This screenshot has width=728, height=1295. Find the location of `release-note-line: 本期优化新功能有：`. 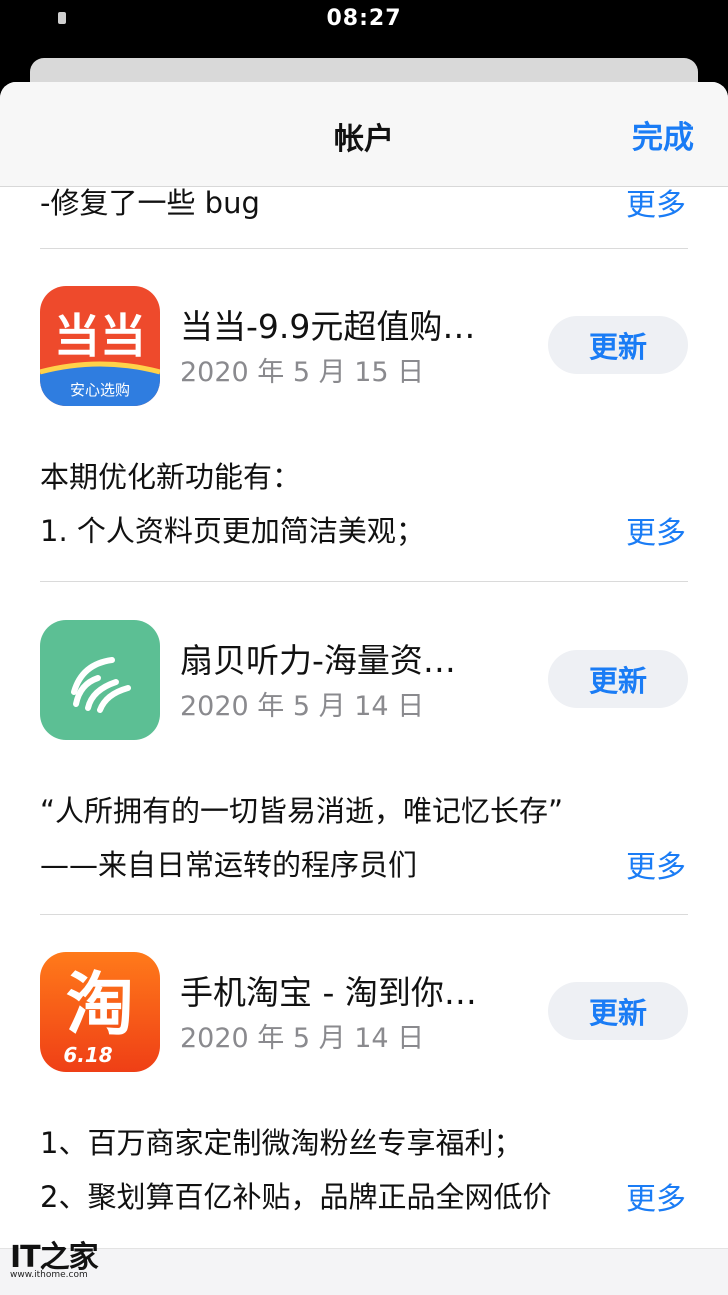

release-note-line: 本期优化新功能有： is located at coordinates (171, 477).